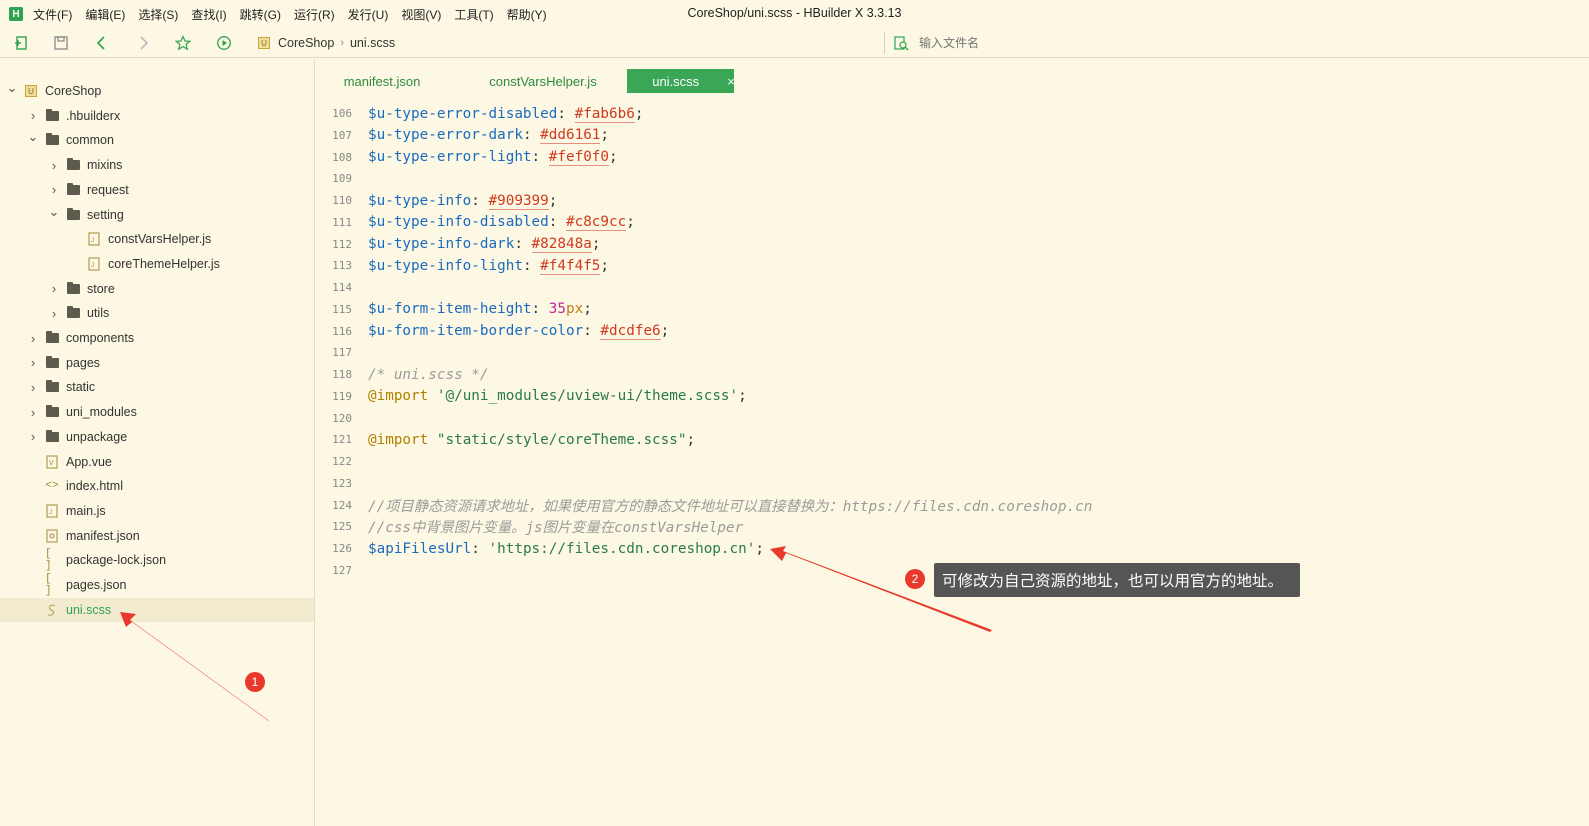 Image resolution: width=1589 pixels, height=826 pixels. I want to click on line-number: 121, so click(342, 440).